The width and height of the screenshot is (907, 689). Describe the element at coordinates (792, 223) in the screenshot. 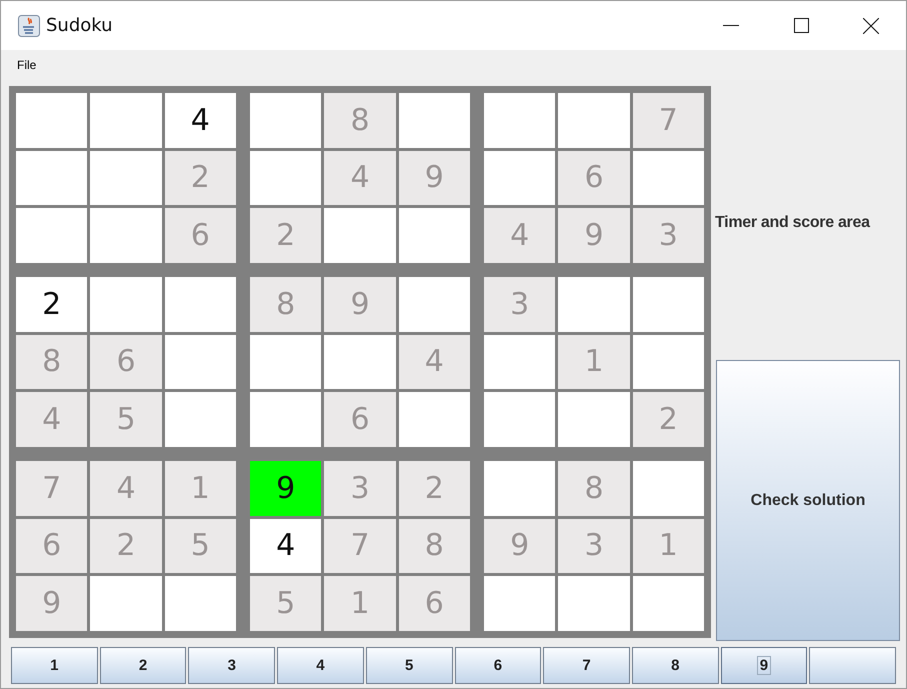

I see `timer-score-label: Timer and score area` at that location.